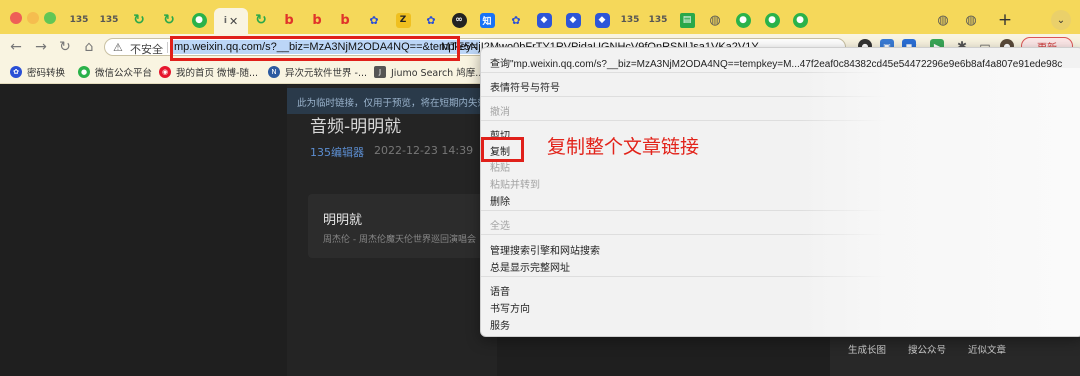  What do you see at coordinates (500, 200) in the screenshot?
I see `menu-item-delete: 删除` at bounding box center [500, 200].